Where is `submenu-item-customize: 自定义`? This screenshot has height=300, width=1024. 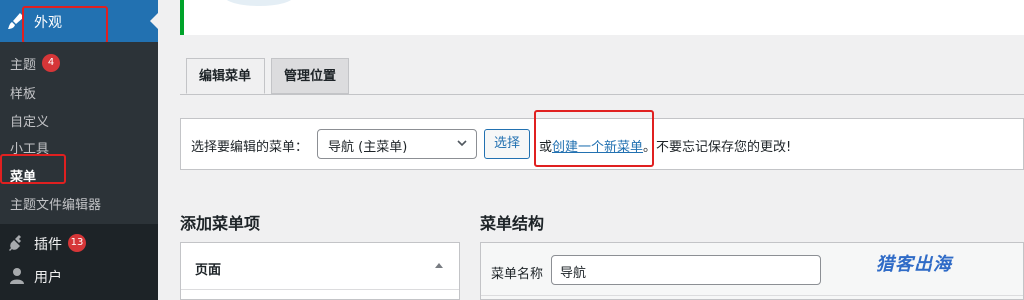 submenu-item-customize: 自定义 is located at coordinates (29, 120).